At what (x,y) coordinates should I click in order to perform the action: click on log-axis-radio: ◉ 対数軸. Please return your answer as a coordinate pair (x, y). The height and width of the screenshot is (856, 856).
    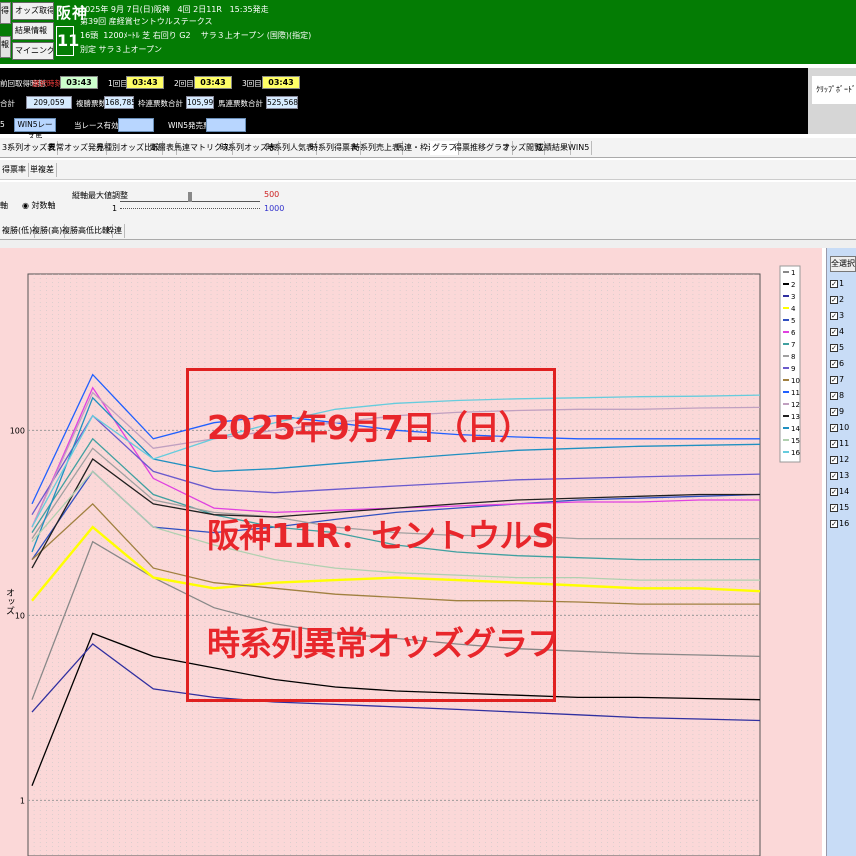
    Looking at the image, I should click on (39, 205).